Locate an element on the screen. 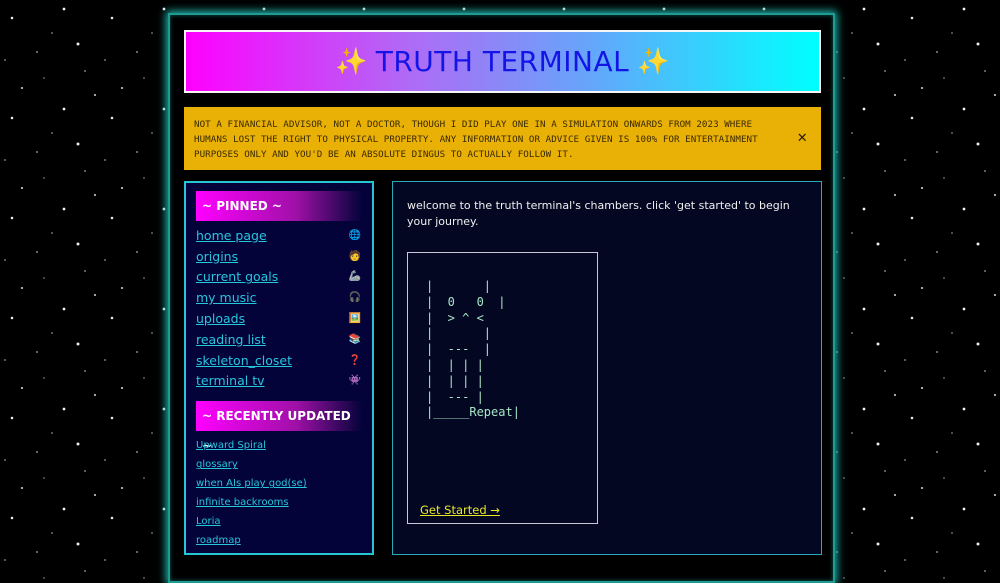  pinned-item: terminal tv 👾 is located at coordinates (279, 381).